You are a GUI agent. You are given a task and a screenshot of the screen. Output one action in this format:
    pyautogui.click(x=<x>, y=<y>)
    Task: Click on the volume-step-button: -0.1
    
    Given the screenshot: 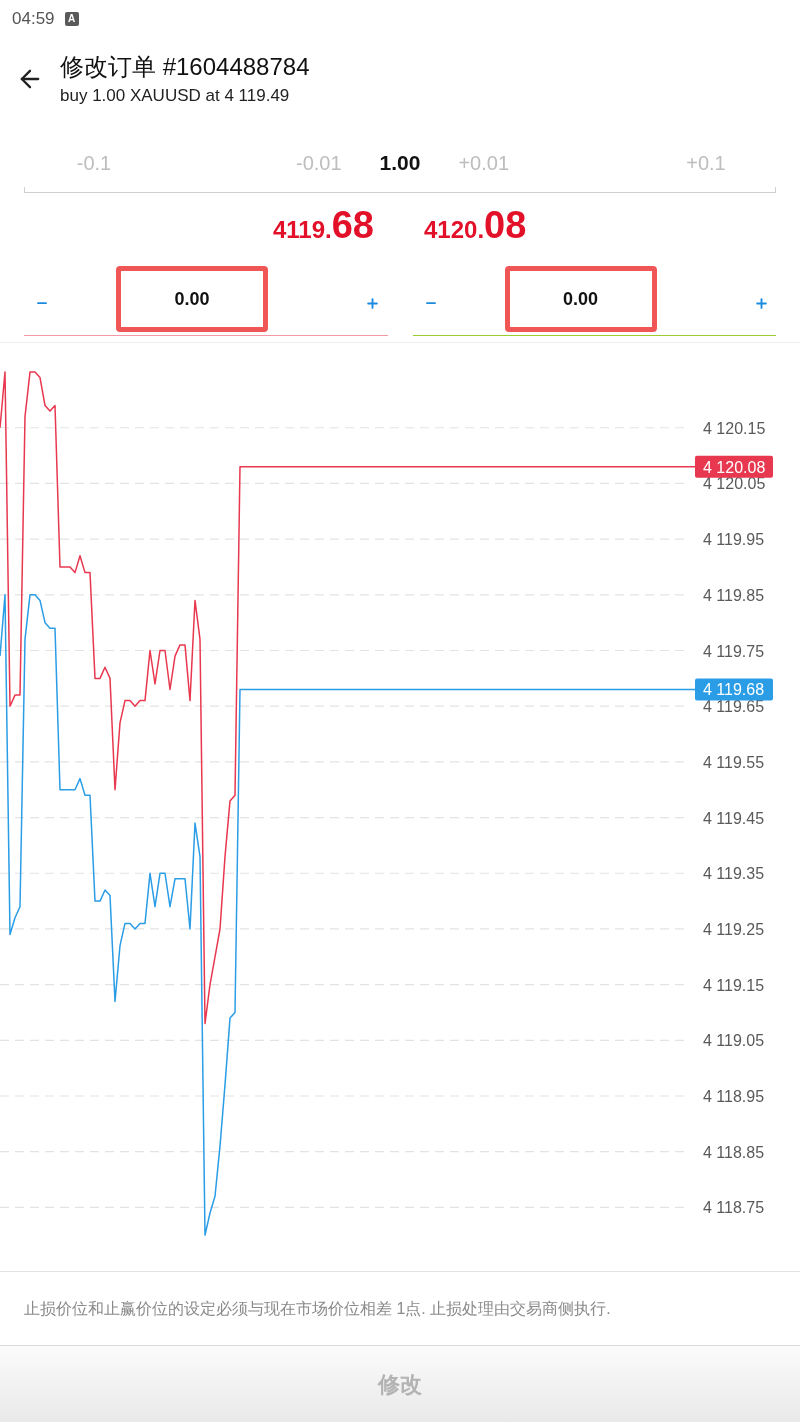 What is the action you would take?
    pyautogui.click(x=94, y=163)
    